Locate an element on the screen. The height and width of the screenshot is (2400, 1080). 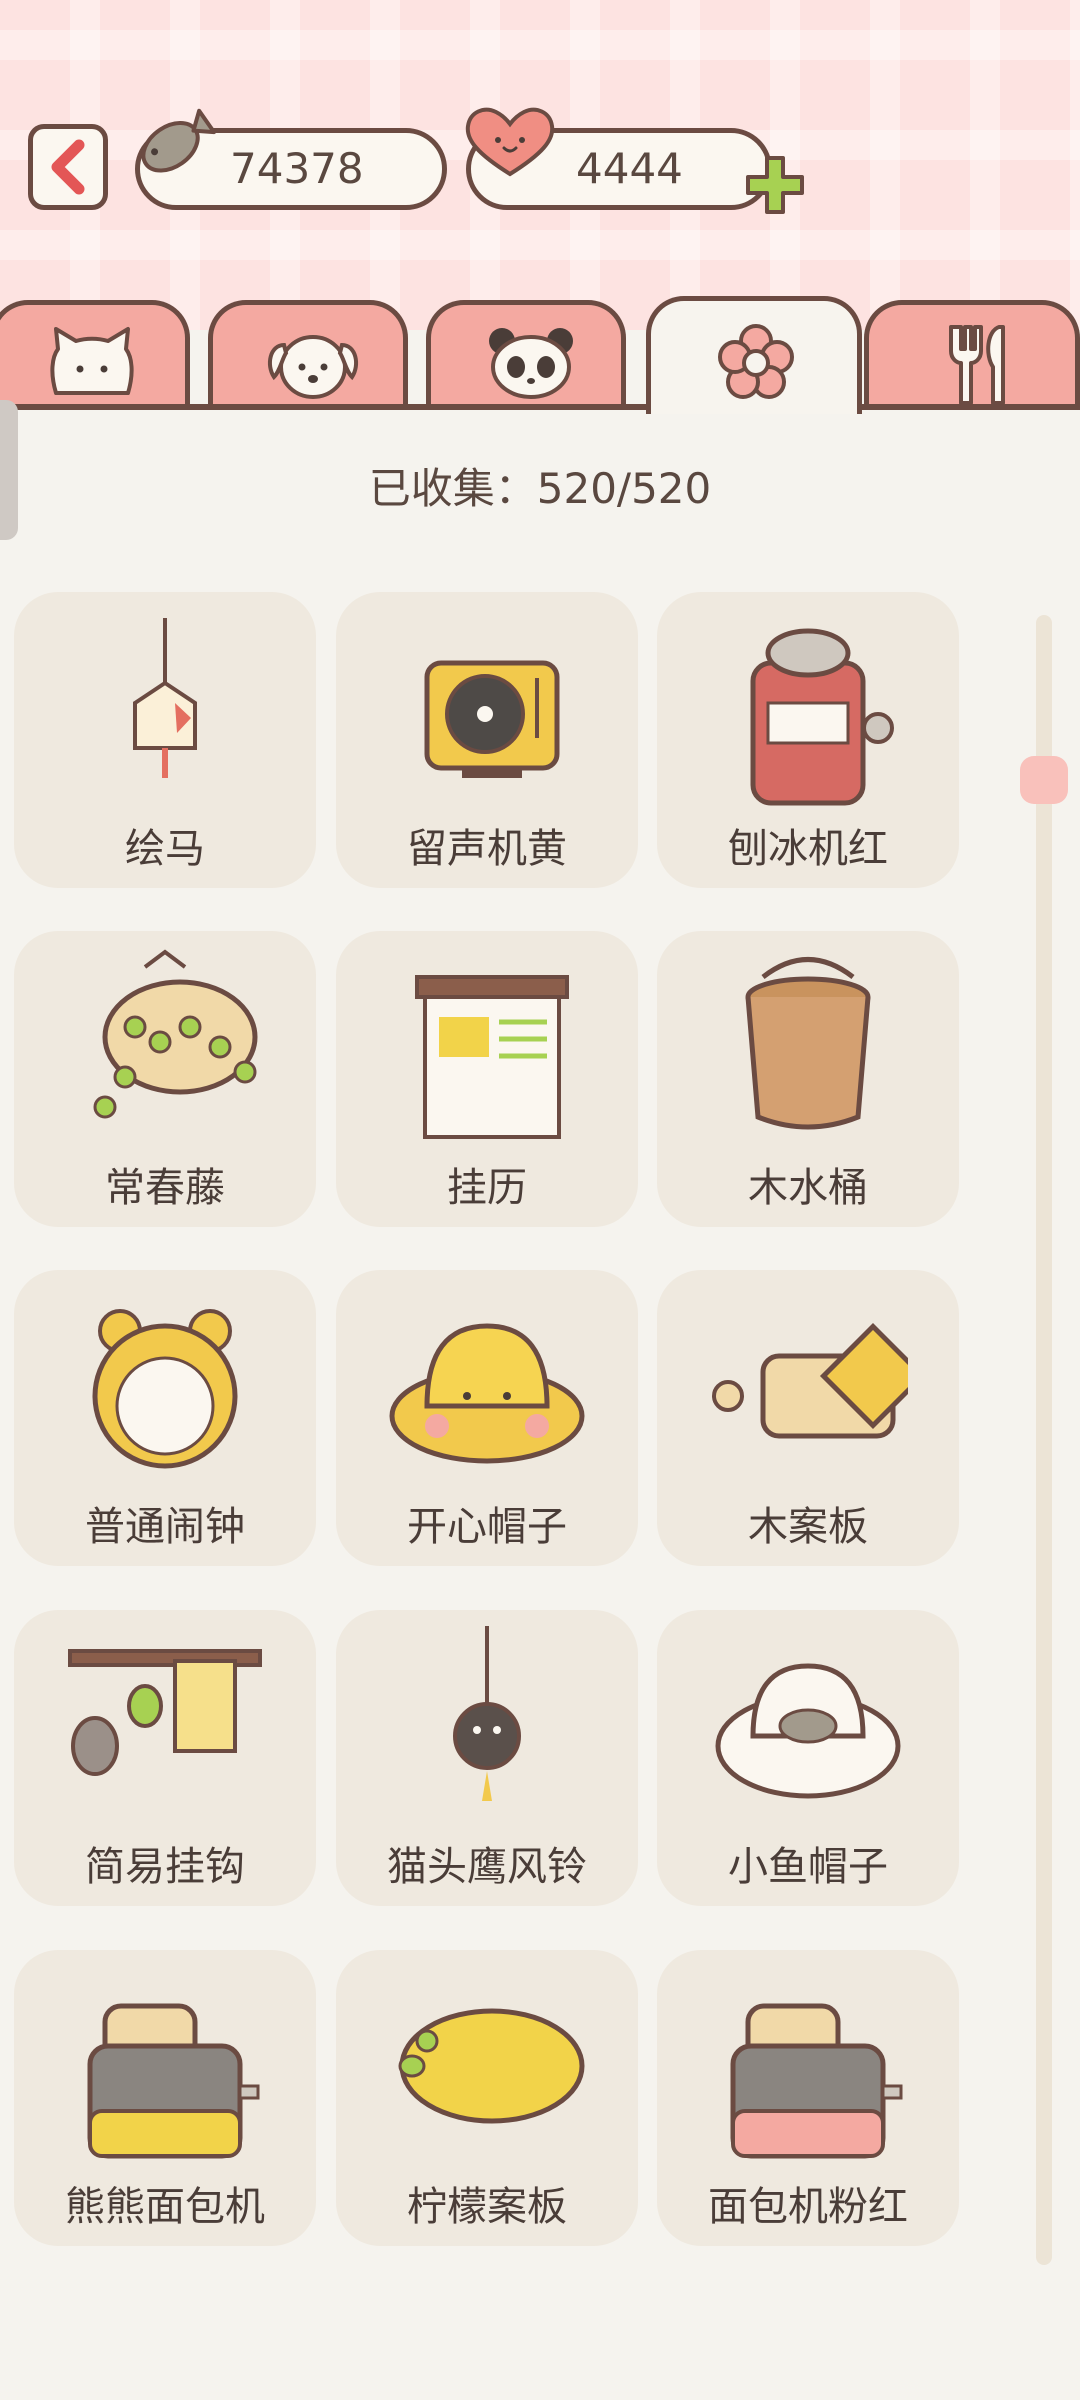
item-card: 常春藤 is located at coordinates (165, 1079).